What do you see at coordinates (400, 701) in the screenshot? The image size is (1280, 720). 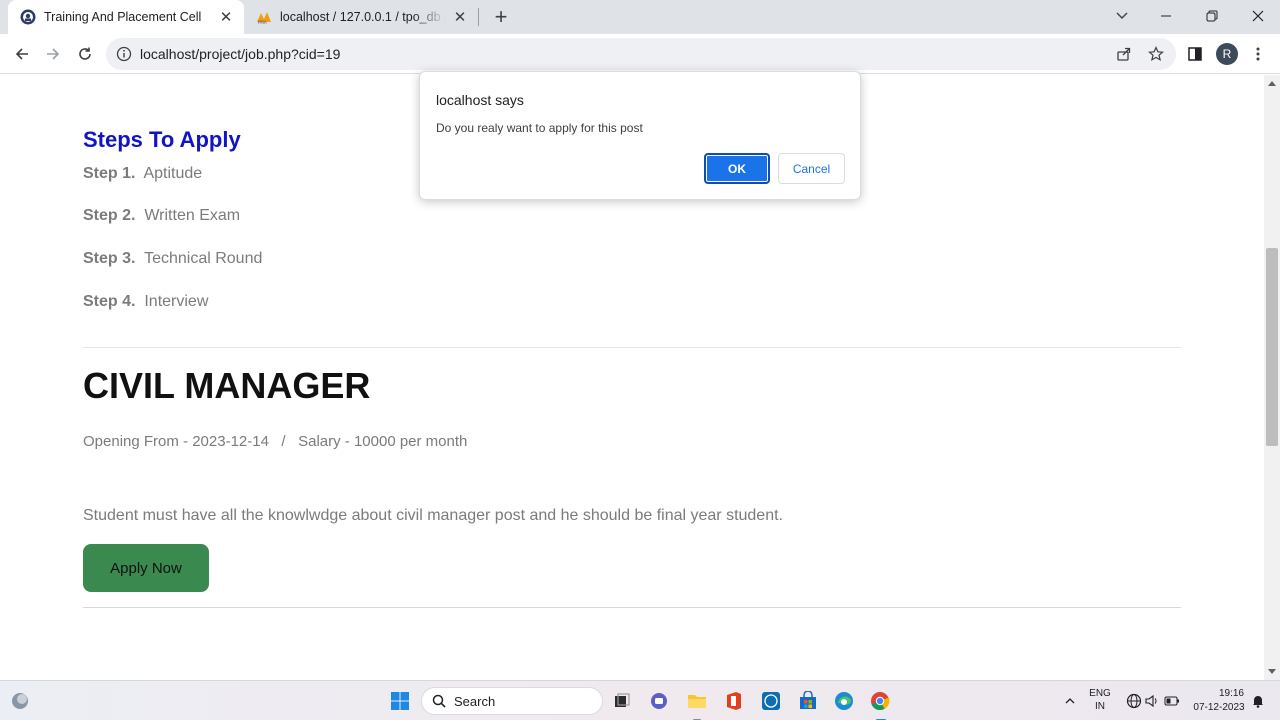 I see `windows-start-icon` at bounding box center [400, 701].